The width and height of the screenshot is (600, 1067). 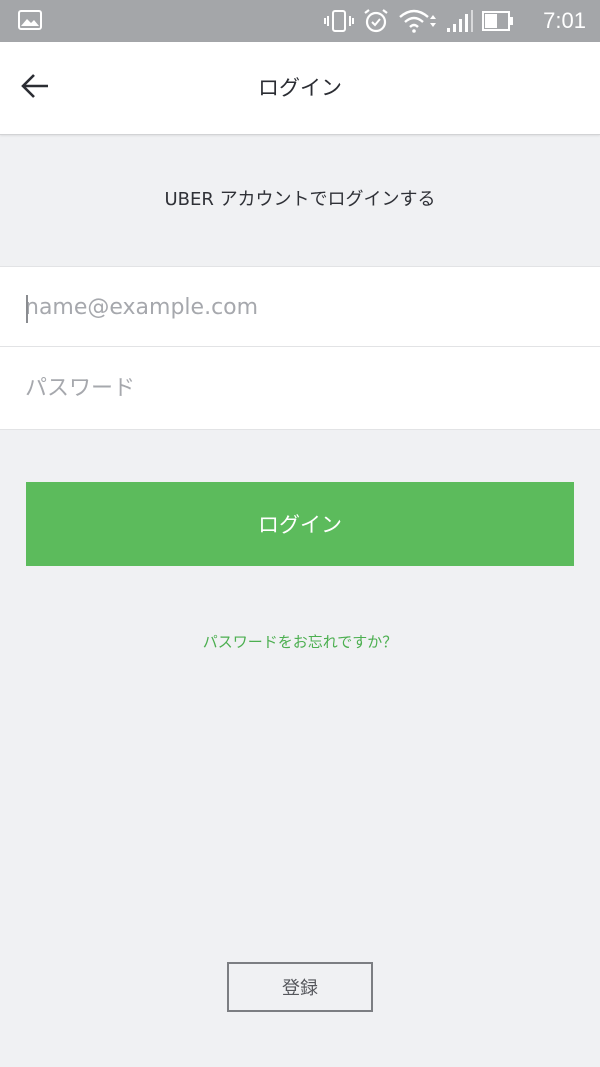 What do you see at coordinates (300, 987) in the screenshot?
I see `register-button: 登録` at bounding box center [300, 987].